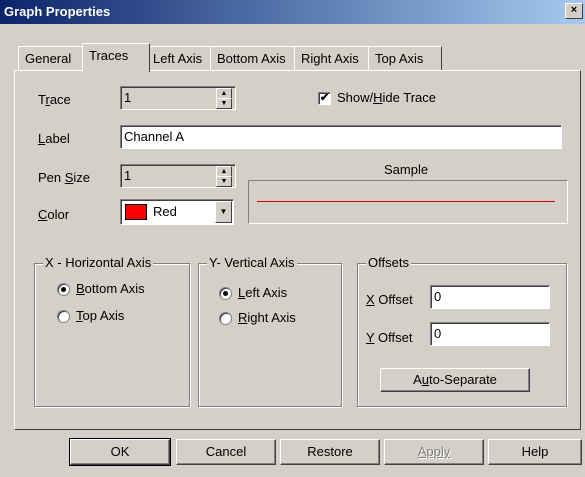 This screenshot has width=585, height=477. I want to click on sample-line, so click(406, 201).